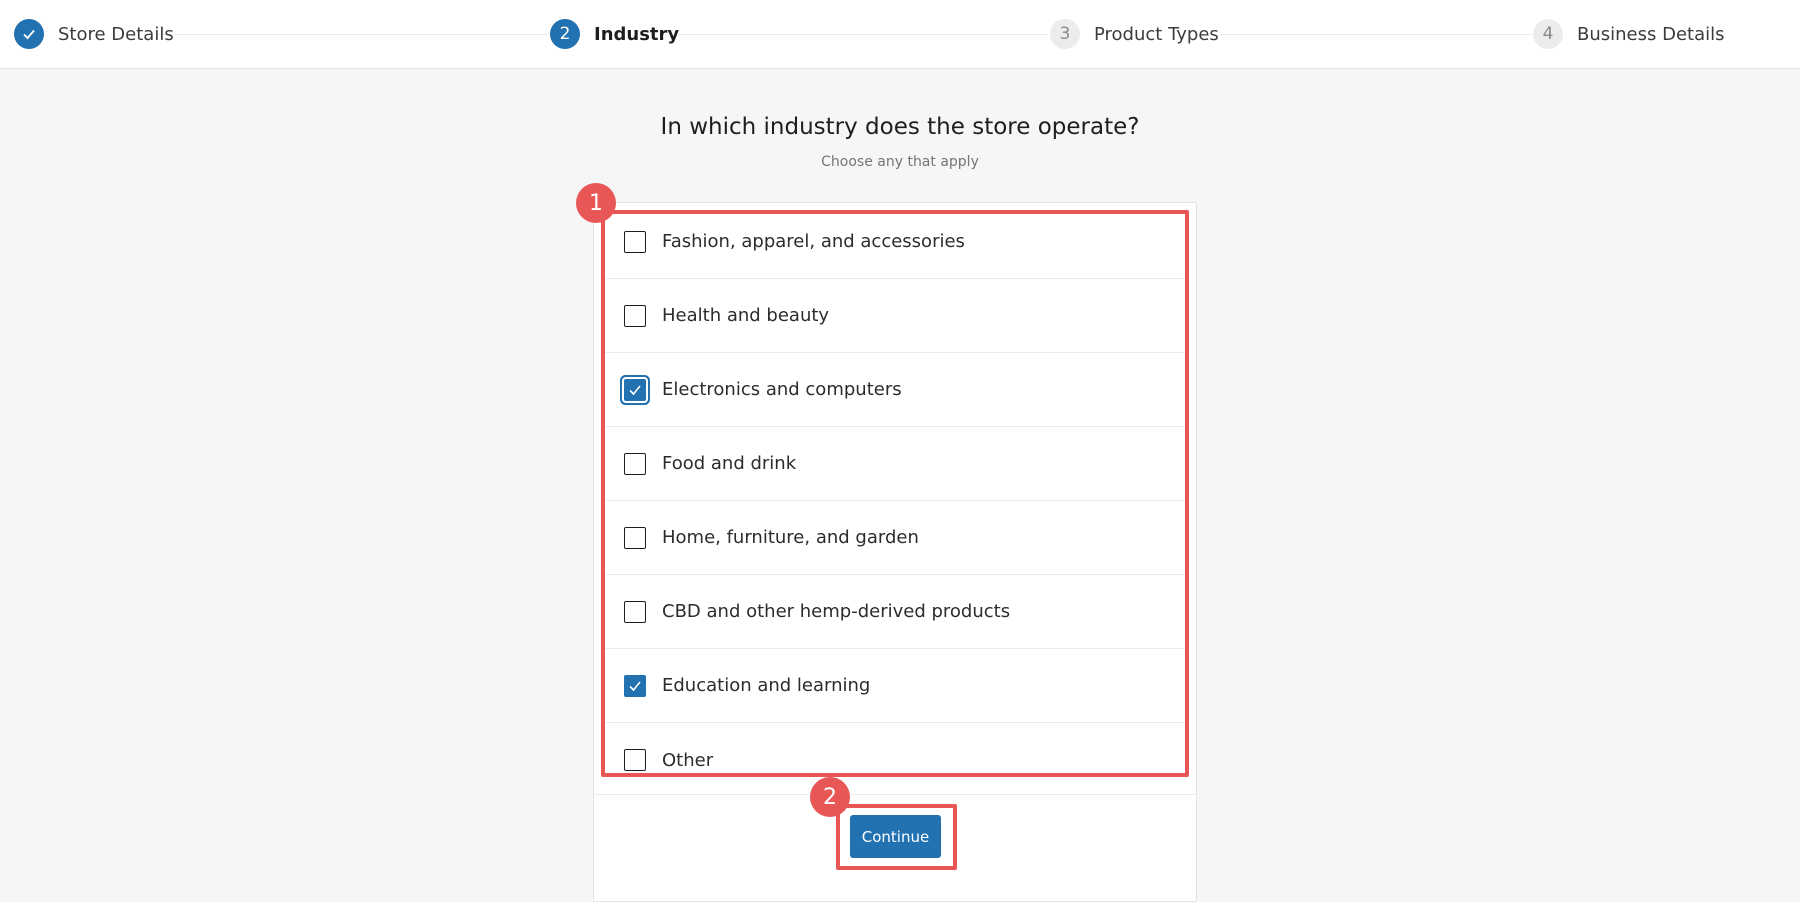  I want to click on step-business-details: 4 Business Details, so click(1629, 34).